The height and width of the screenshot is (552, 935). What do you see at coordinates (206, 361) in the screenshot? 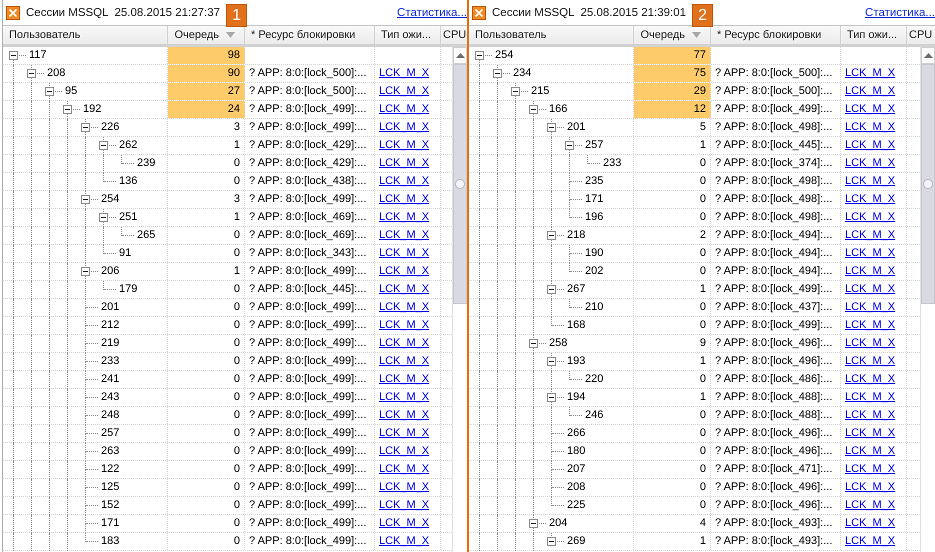
I see `queue-cell: 0` at bounding box center [206, 361].